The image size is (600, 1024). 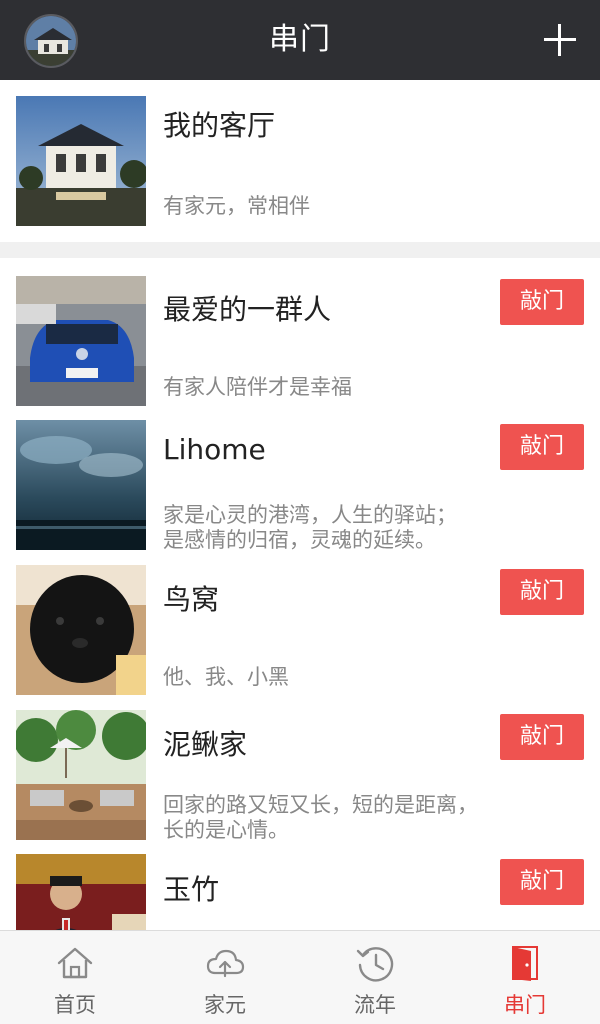 I want to click on tab-label: 家元, so click(x=225, y=1005).